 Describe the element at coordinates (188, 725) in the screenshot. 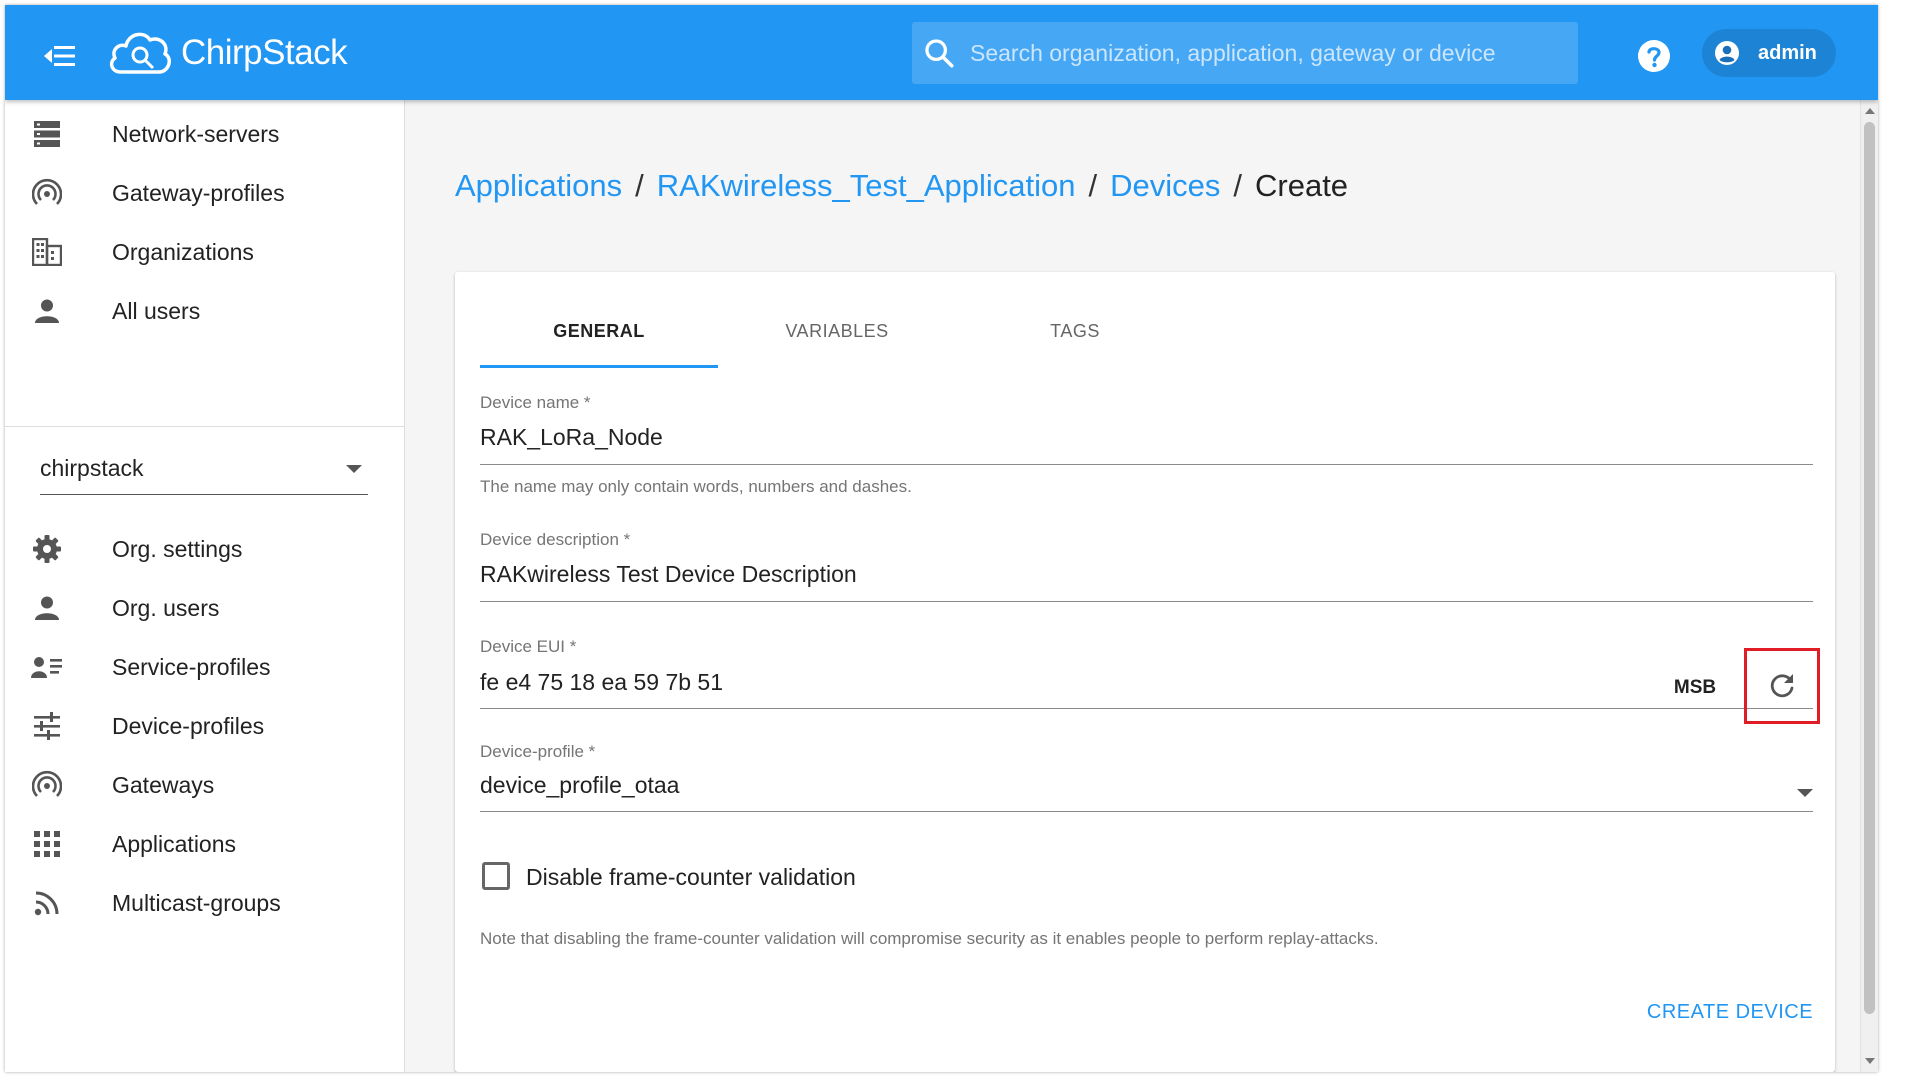

I see `sidebar-item-label: Device-profiles` at that location.